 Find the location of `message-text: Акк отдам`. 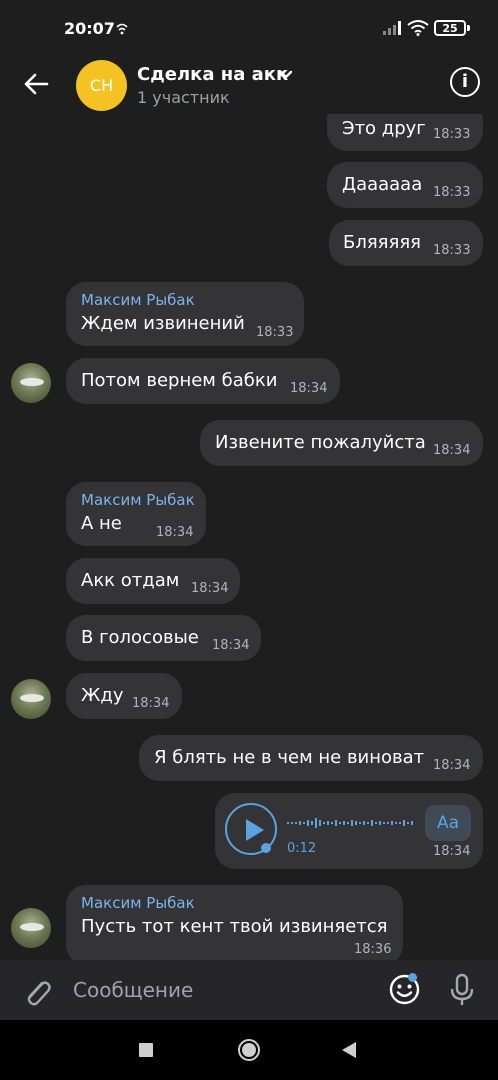

message-text: Акк отдам is located at coordinates (130, 580).